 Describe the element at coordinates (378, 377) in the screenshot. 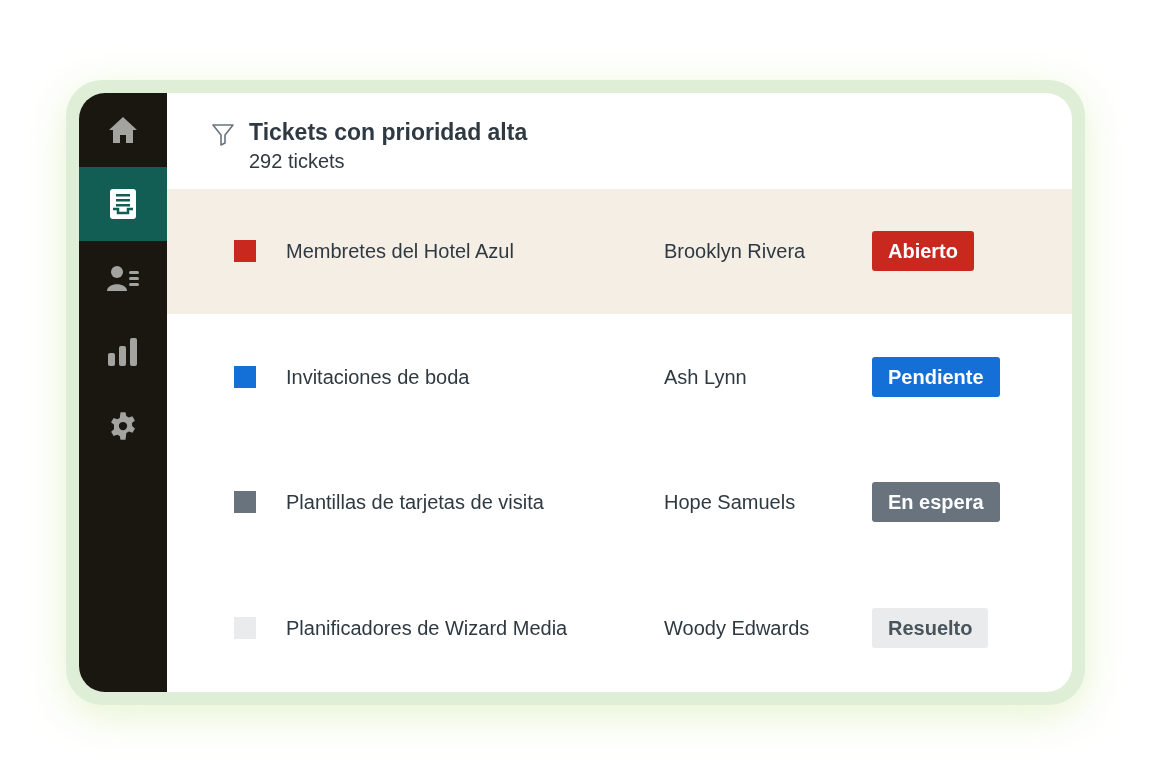

I see `ticket-subject: Invitaciones de boda` at that location.